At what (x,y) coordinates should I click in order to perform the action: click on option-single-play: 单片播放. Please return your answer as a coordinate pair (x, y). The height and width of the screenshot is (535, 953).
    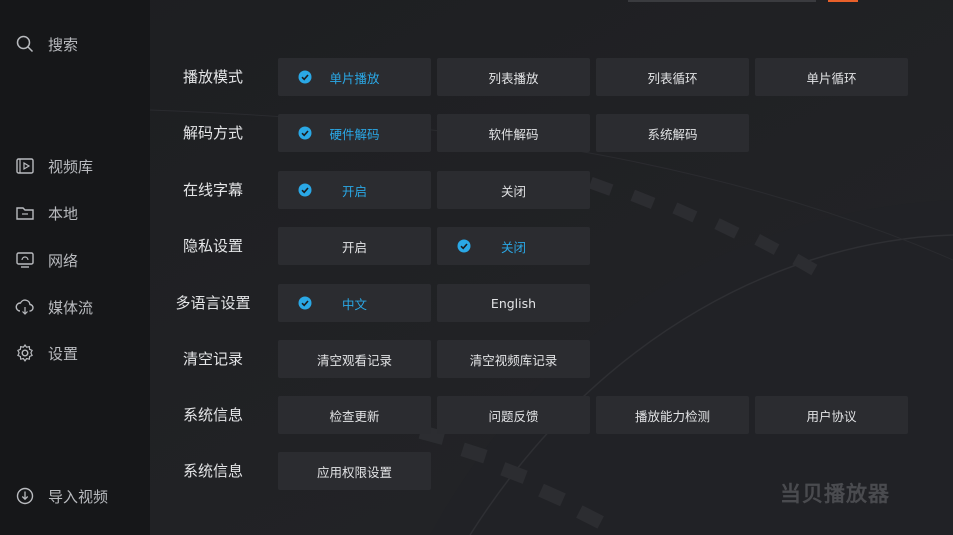
    Looking at the image, I should click on (354, 77).